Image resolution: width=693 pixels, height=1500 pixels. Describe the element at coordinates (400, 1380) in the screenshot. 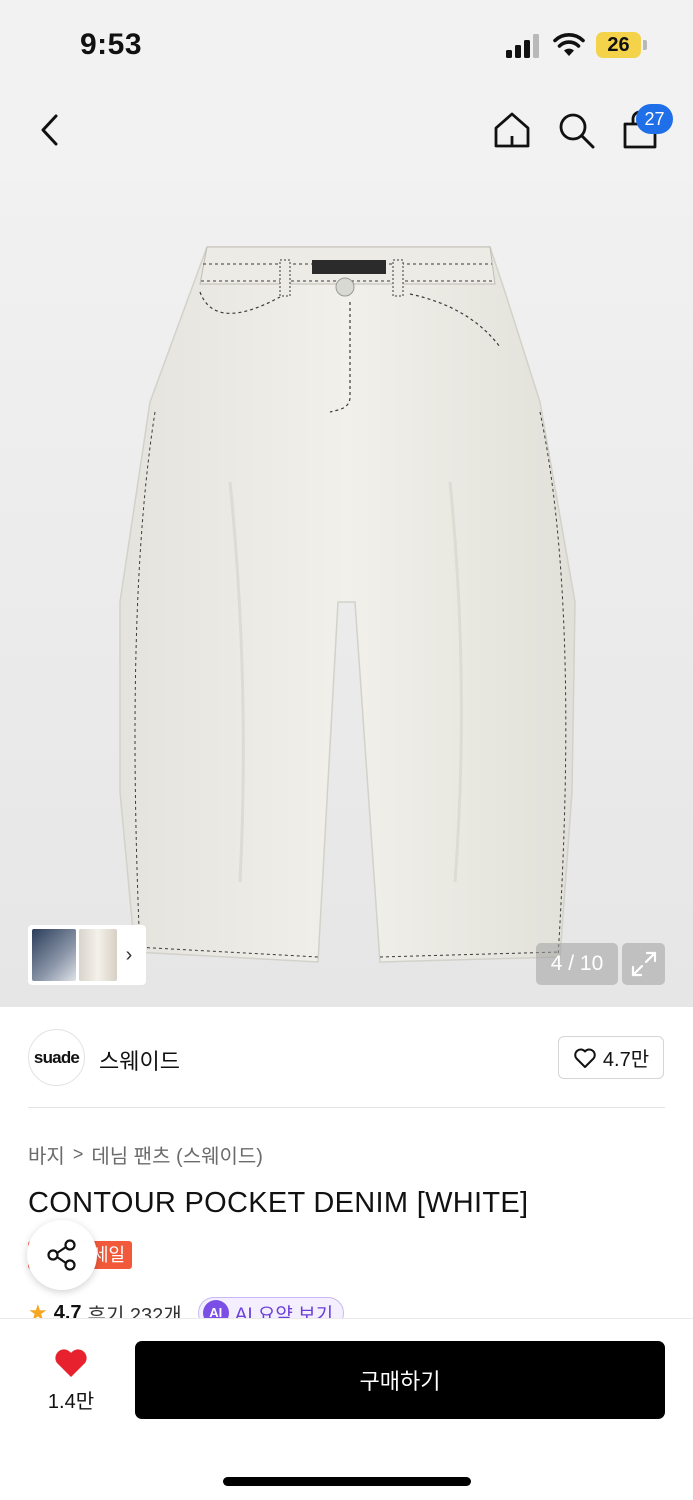

I see `buy-button: 구매하기` at that location.